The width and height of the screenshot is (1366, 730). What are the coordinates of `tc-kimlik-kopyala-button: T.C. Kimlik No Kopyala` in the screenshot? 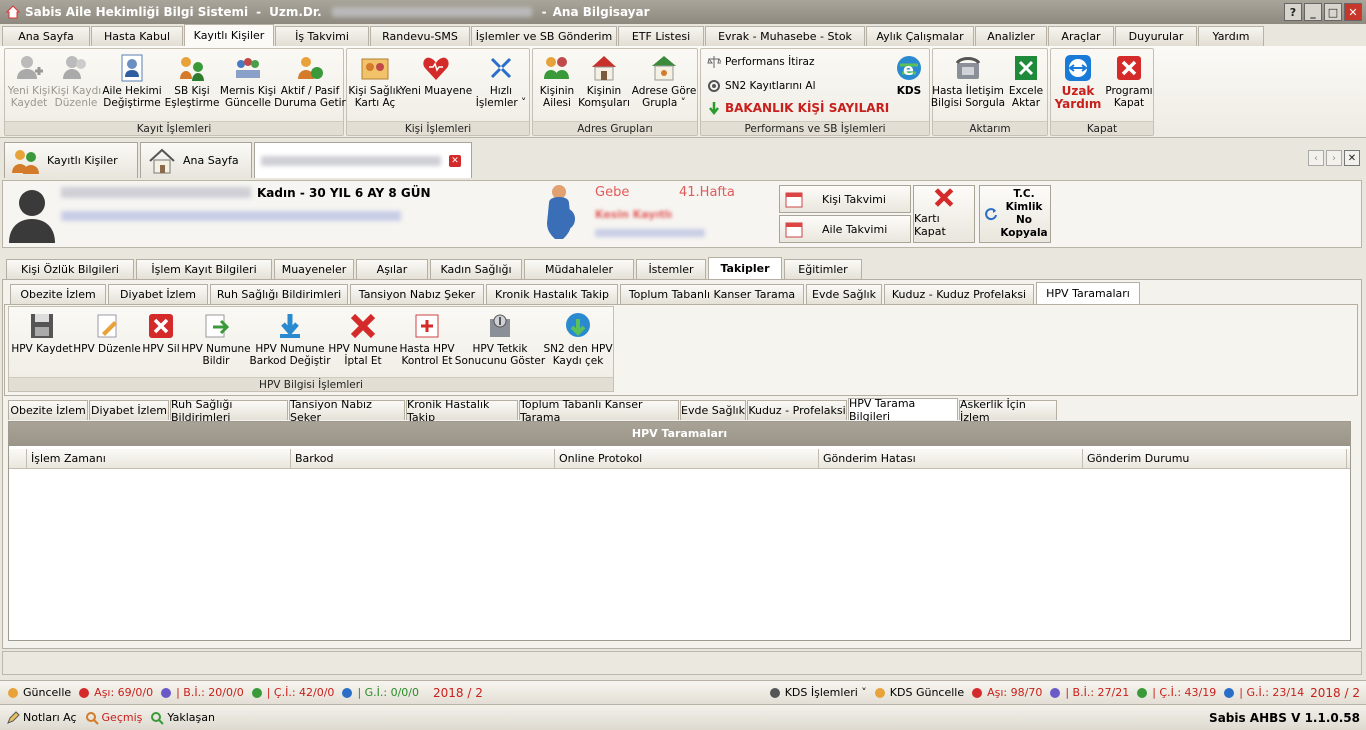 It's located at (1015, 214).